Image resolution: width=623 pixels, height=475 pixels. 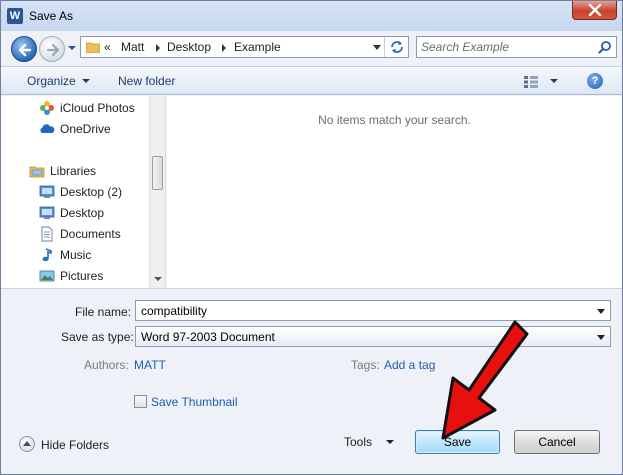 What do you see at coordinates (47, 108) in the screenshot?
I see `icloud-photos-icon` at bounding box center [47, 108].